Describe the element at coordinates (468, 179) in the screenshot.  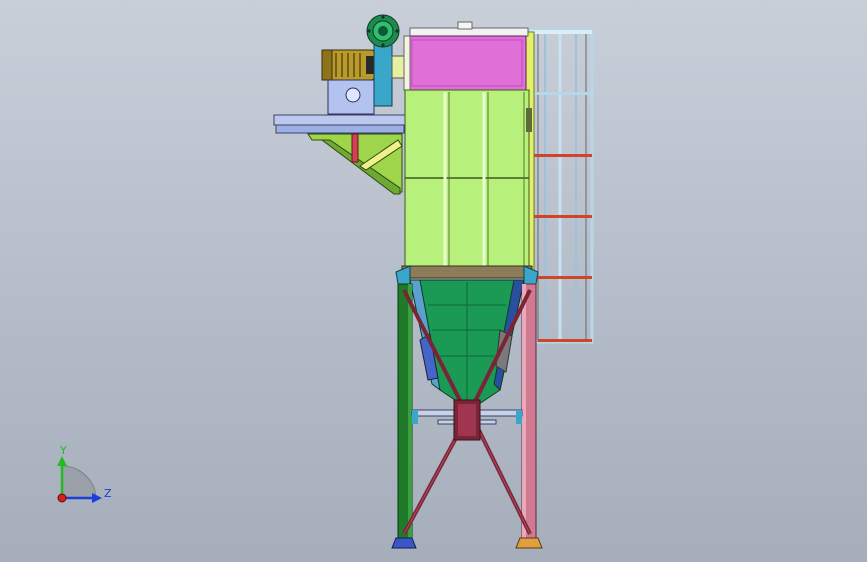
I see `filter-housing` at that location.